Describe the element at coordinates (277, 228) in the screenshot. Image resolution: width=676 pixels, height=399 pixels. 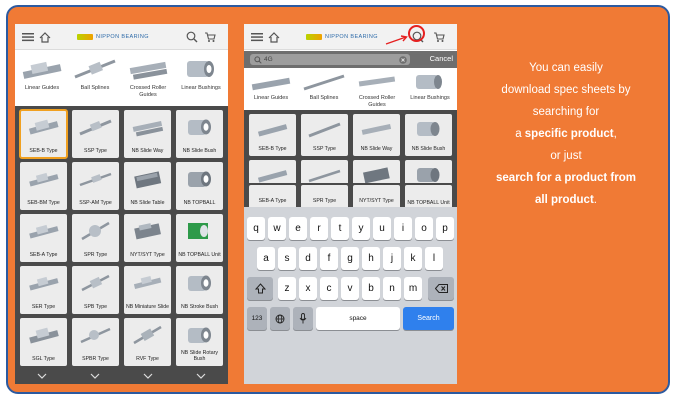
I see `key-w: w` at that location.